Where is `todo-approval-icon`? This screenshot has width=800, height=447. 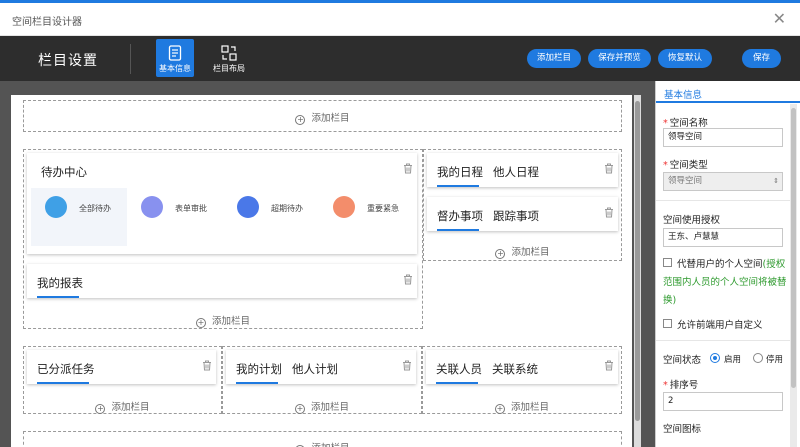
todo-approval-icon is located at coordinates (152, 207).